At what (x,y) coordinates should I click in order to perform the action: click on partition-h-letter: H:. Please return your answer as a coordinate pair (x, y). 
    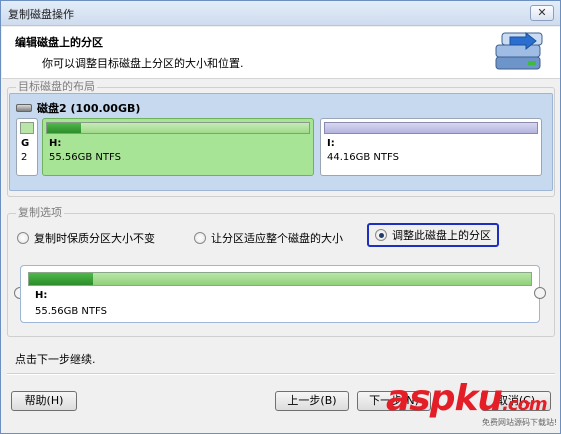
    Looking at the image, I should click on (55, 143).